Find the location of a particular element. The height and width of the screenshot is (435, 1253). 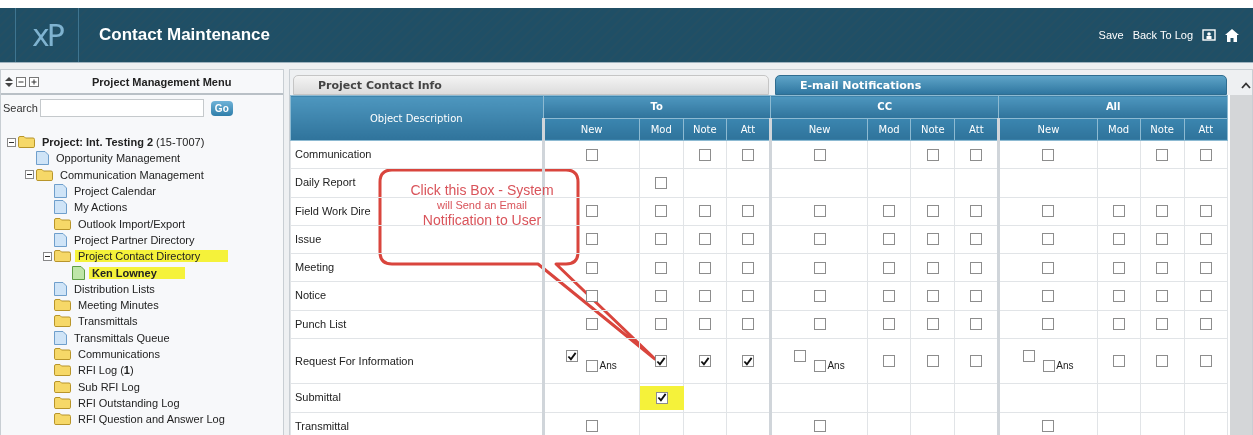

collapse-all-icon is located at coordinates (21, 81).